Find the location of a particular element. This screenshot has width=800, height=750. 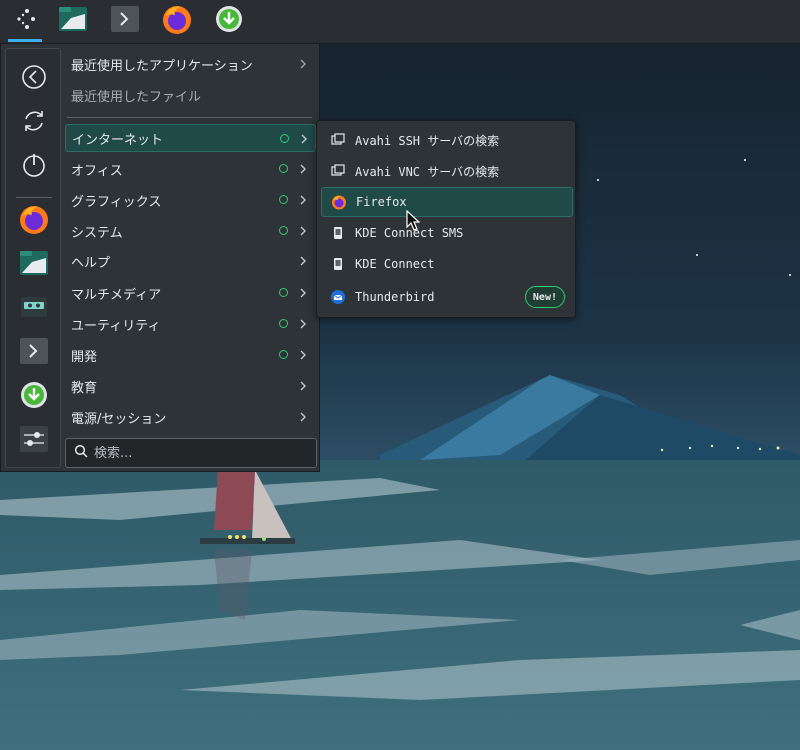

recent-applications: 最近使用したアプリケーション is located at coordinates (190, 64).